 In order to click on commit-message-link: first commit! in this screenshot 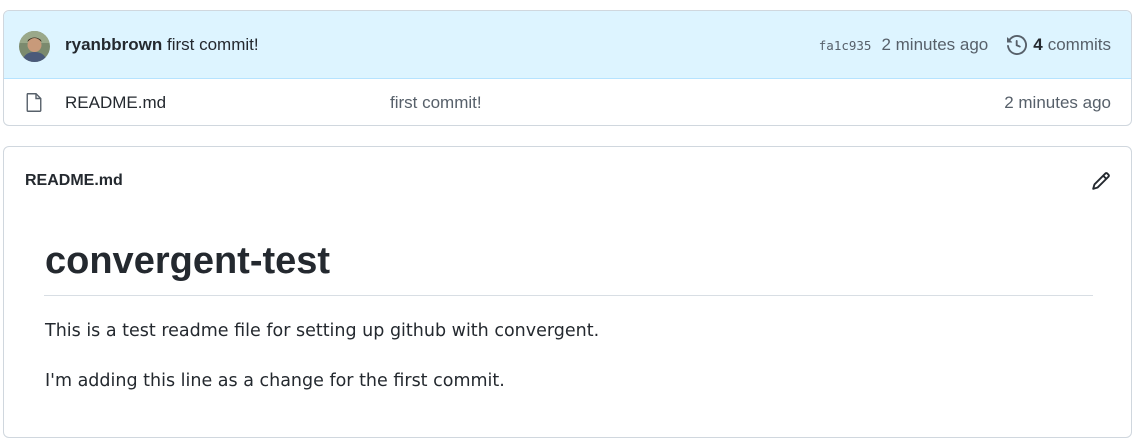, I will do `click(213, 45)`.